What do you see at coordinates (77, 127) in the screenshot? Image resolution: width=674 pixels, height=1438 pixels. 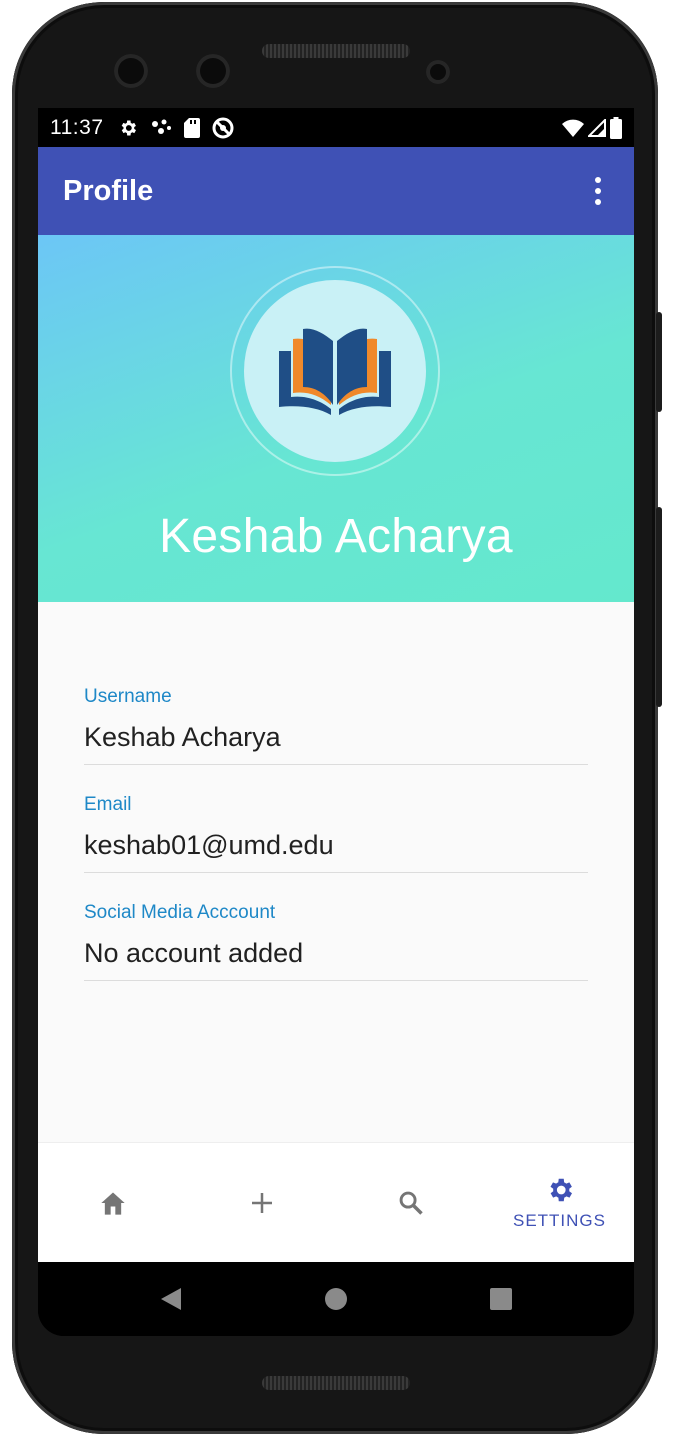 I see `status-time: 11:37` at bounding box center [77, 127].